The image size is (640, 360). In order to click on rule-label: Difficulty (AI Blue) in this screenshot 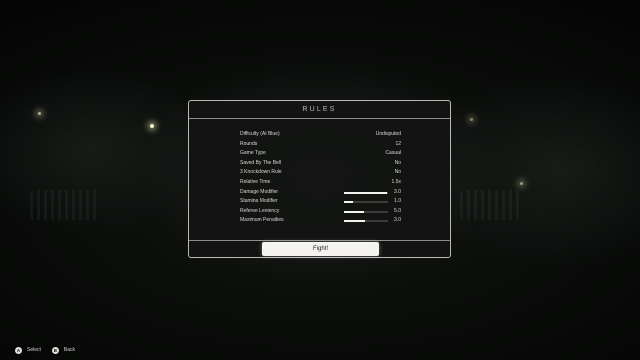, I will do `click(260, 134)`.